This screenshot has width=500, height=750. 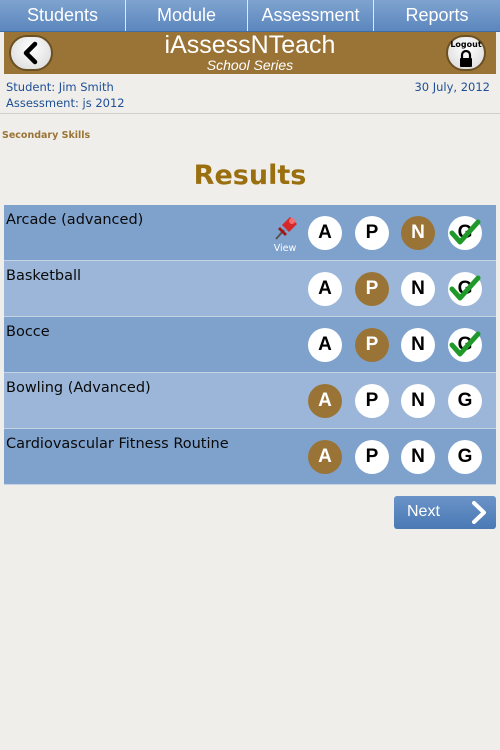 I want to click on student-name: Student: Jim Smith, so click(x=60, y=87).